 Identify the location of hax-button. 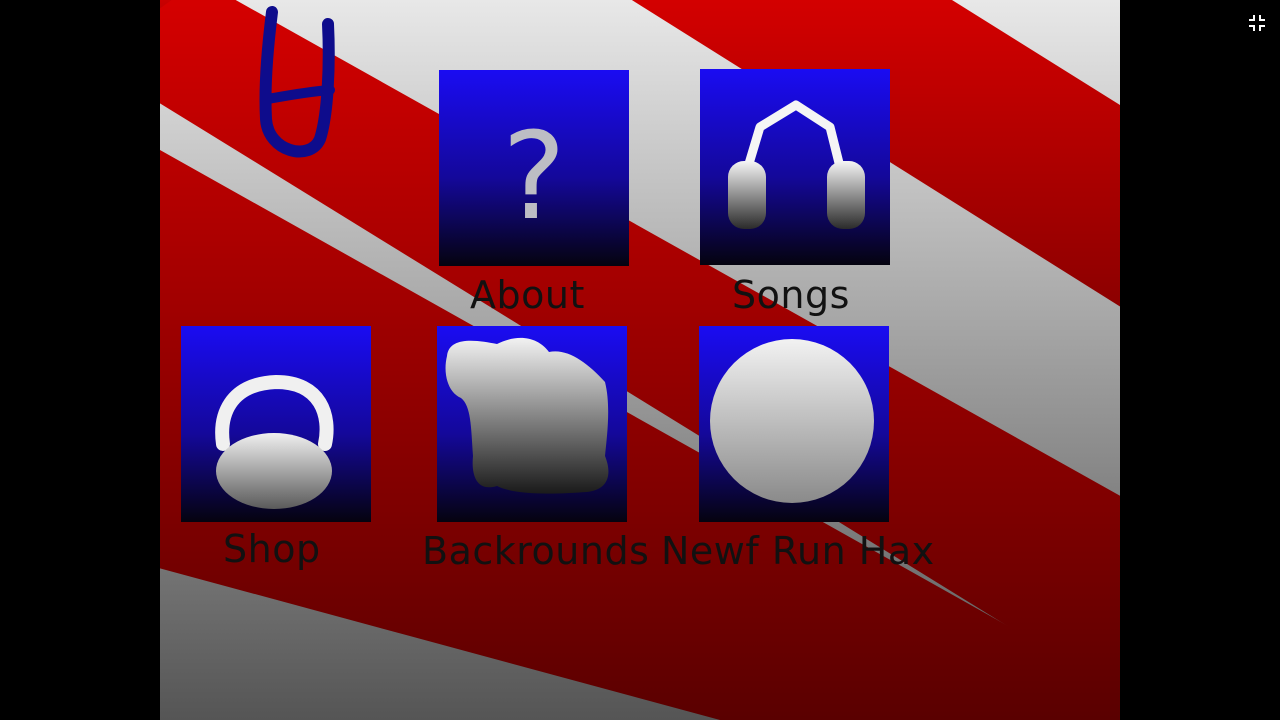
(794, 424).